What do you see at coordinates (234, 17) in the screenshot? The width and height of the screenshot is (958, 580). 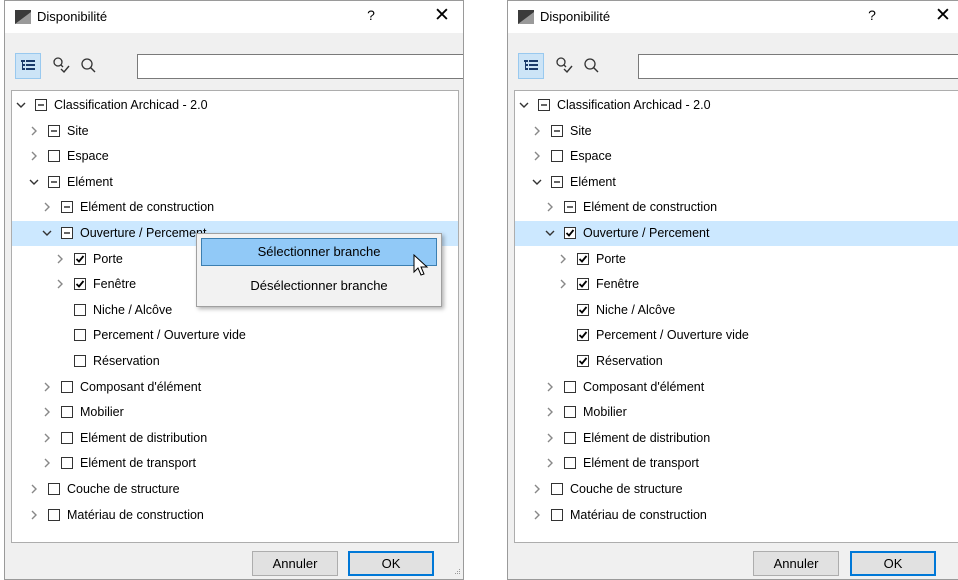 I see `title-bar: Disponibilité ? ✕` at bounding box center [234, 17].